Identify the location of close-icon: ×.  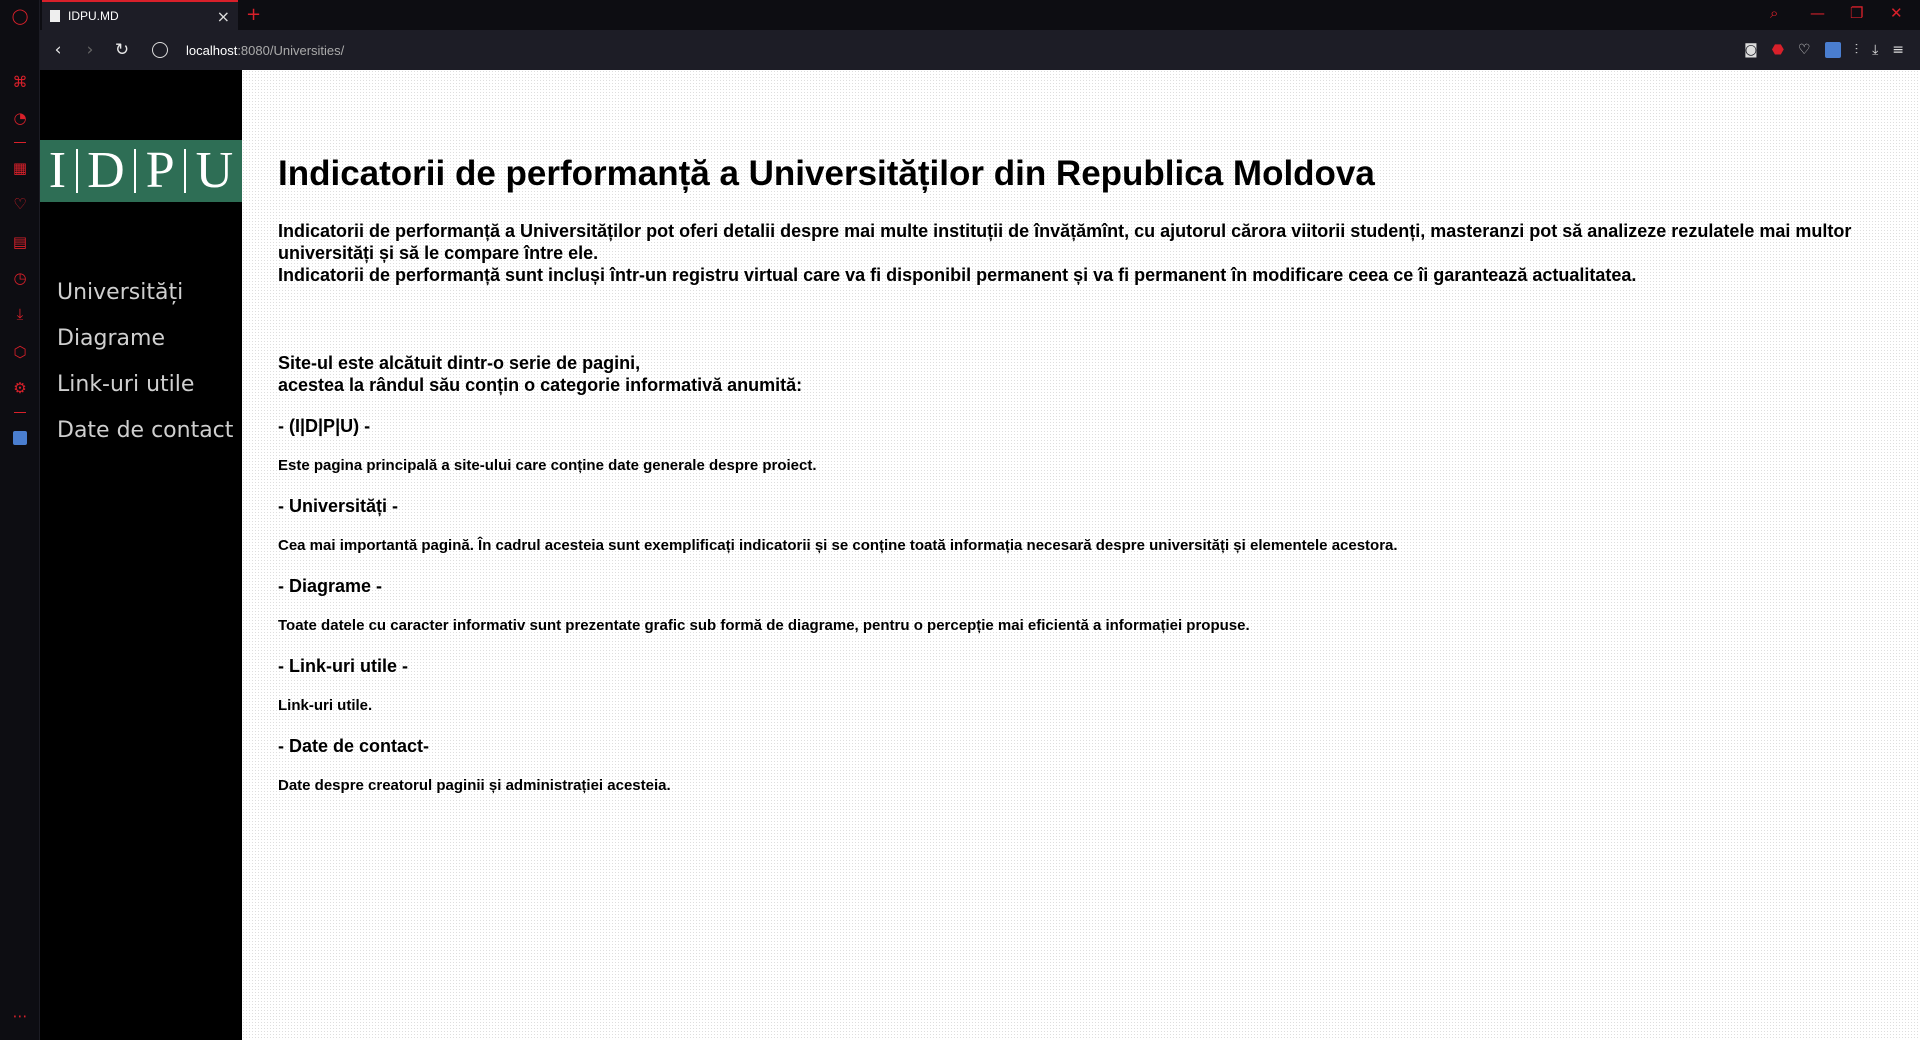
(223, 16).